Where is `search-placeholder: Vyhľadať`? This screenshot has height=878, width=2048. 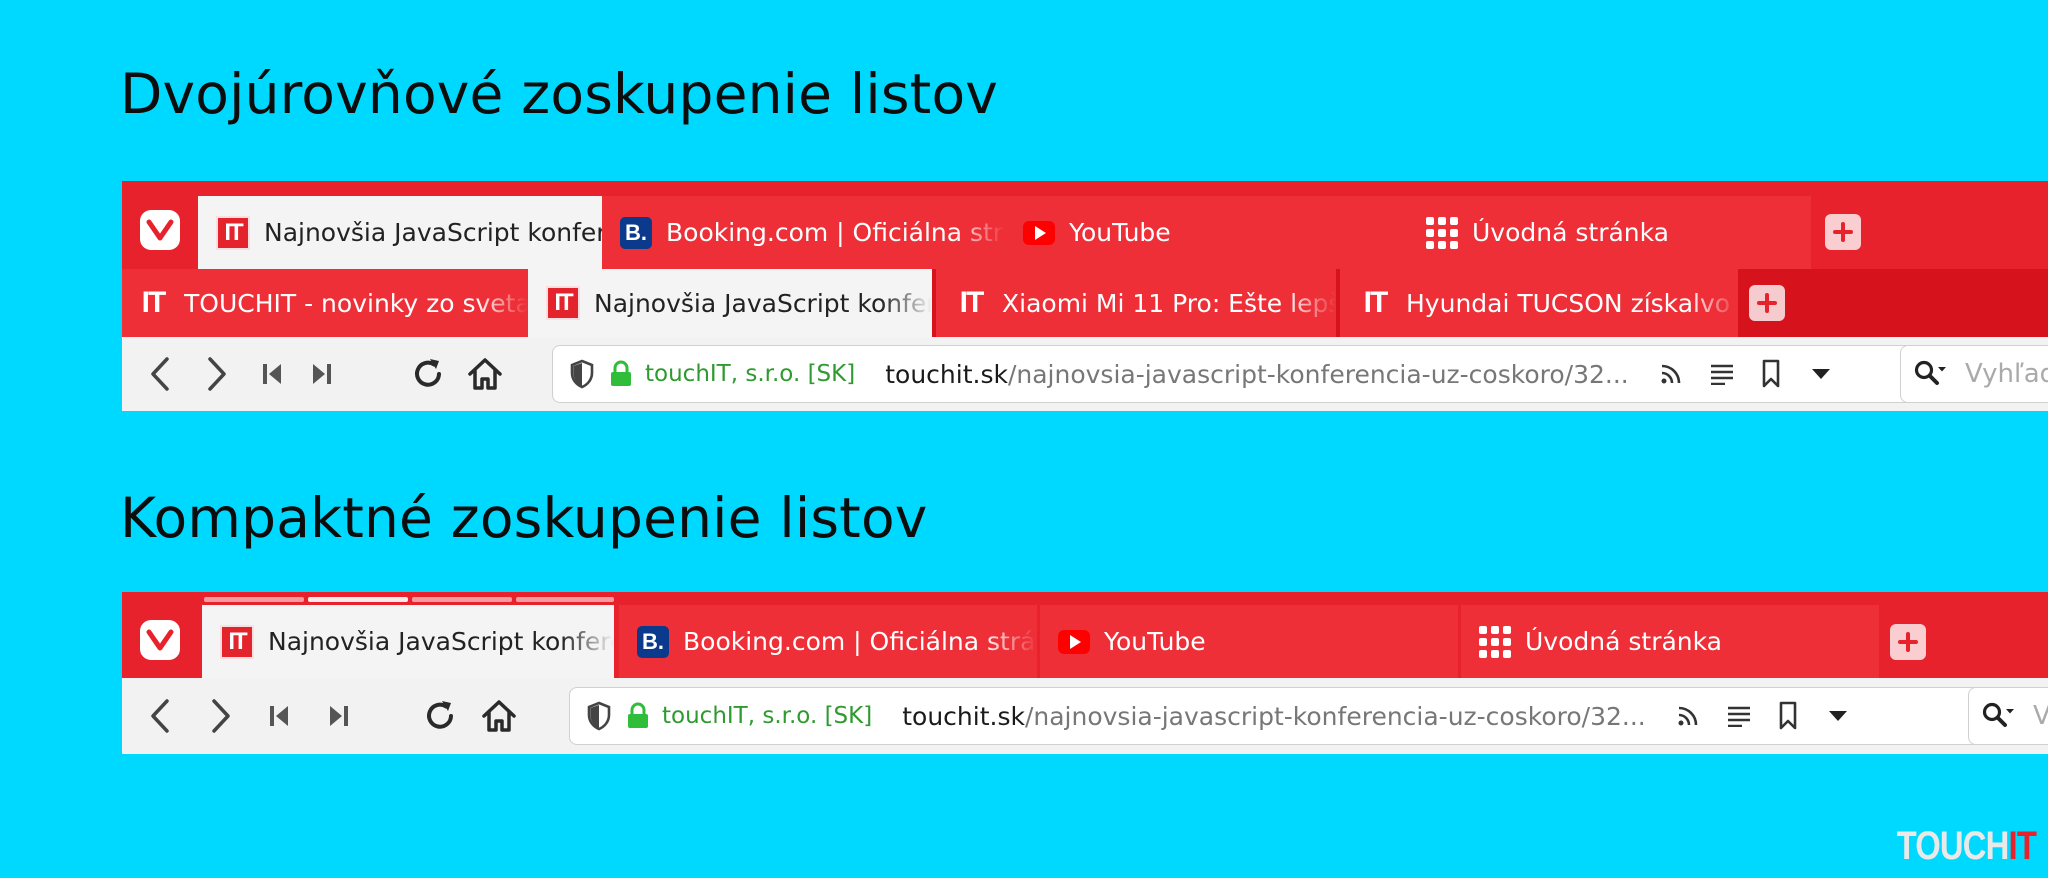
search-placeholder: Vyhľadať is located at coordinates (2006, 374).